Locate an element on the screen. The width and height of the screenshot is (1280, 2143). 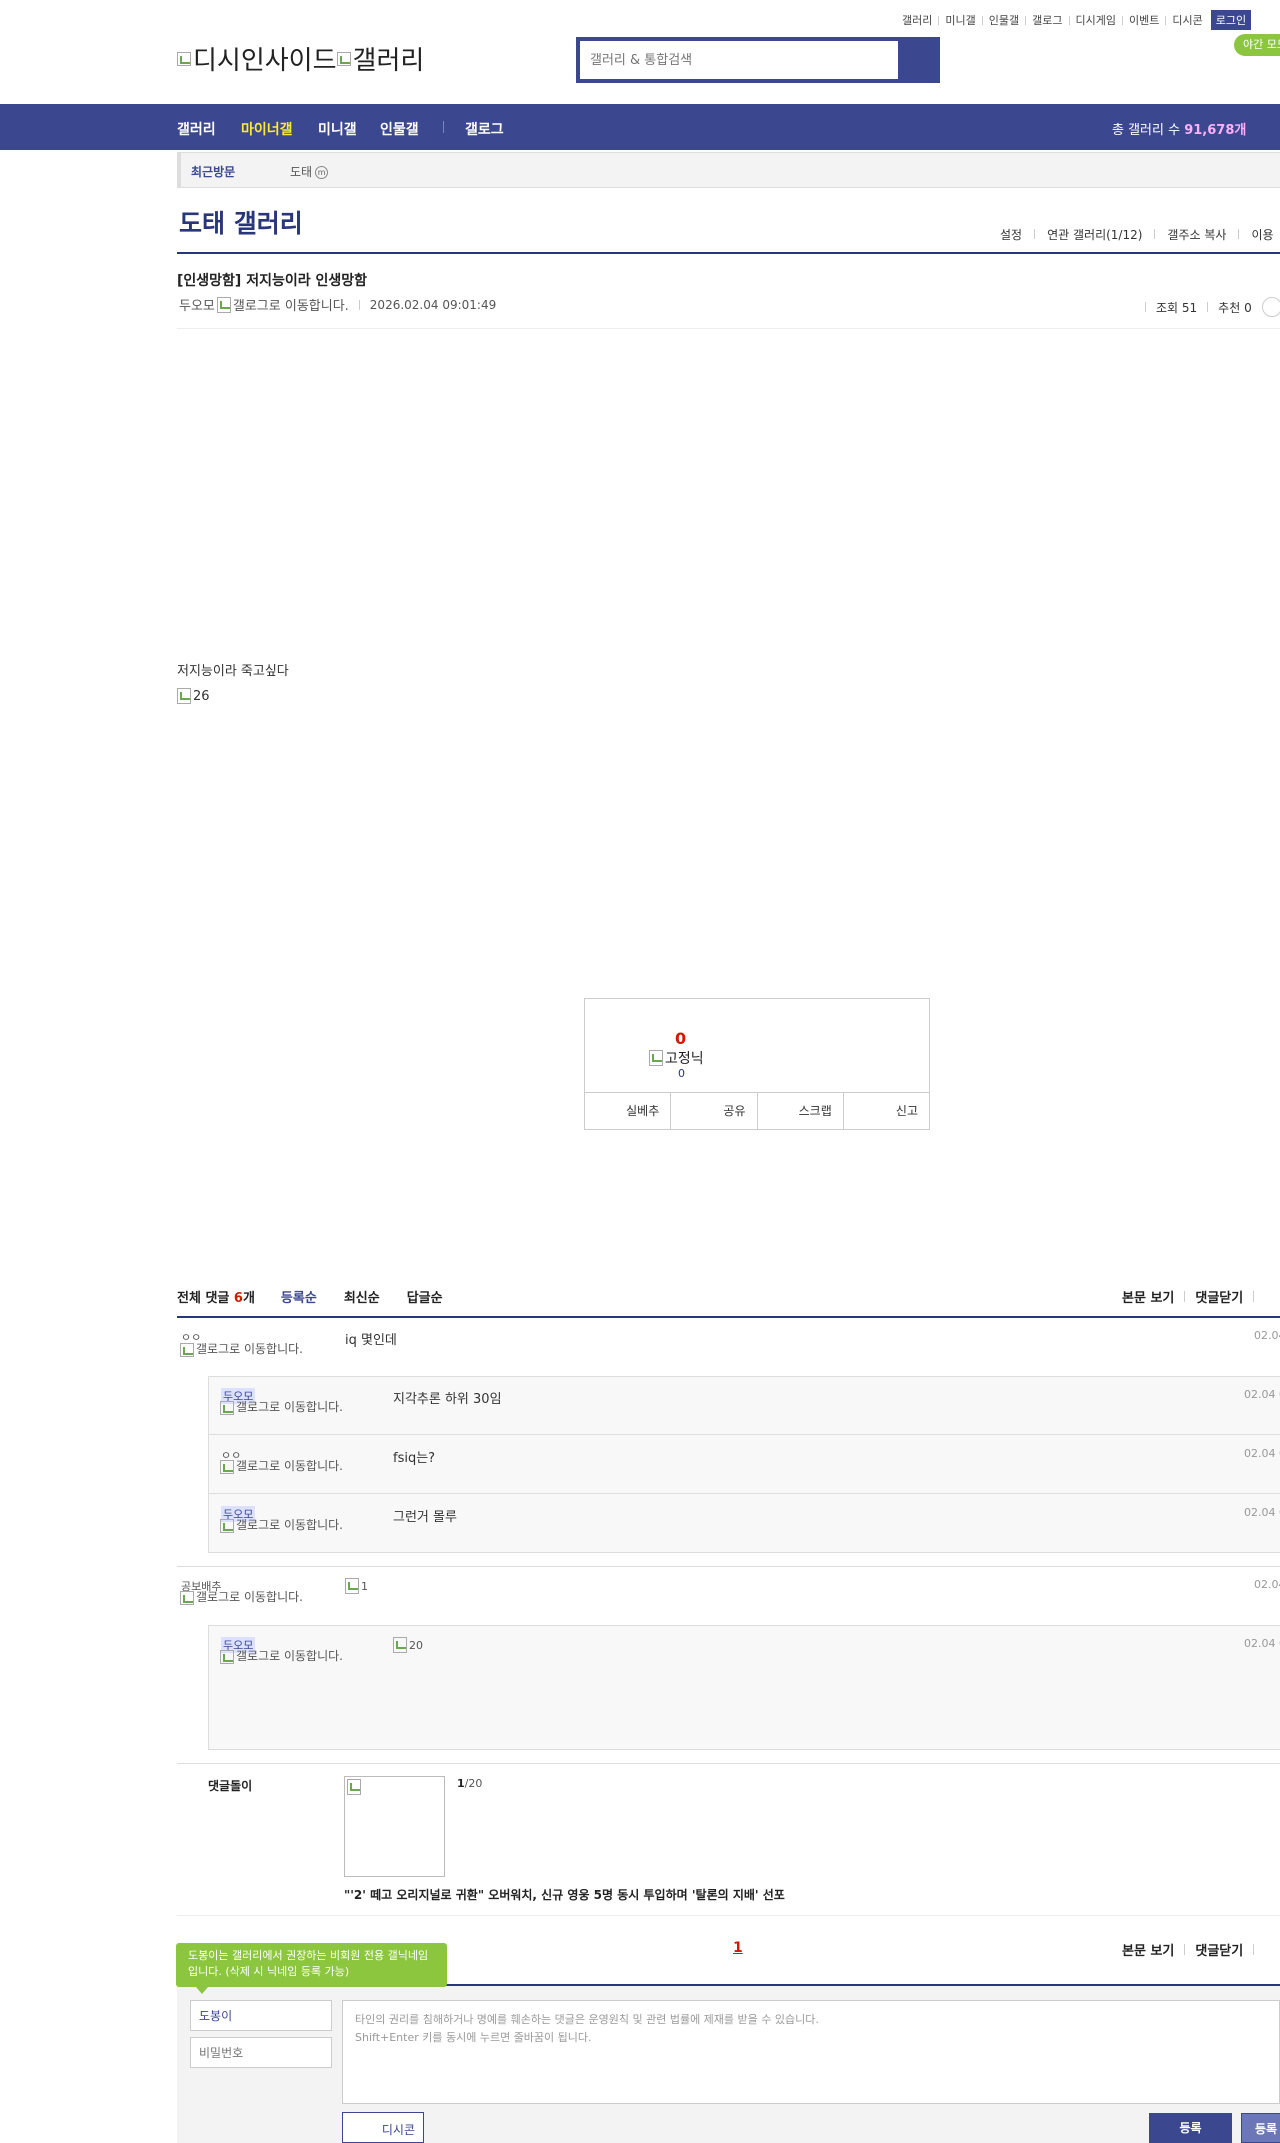
recommend-count: 0 is located at coordinates (681, 1038).